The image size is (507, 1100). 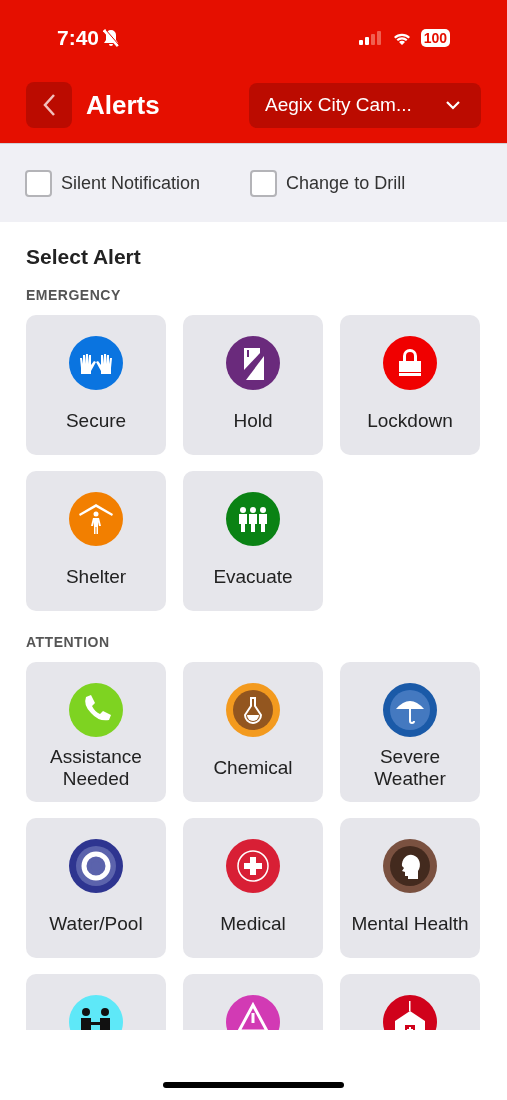 I want to click on alert-tile: Chemical, so click(x=253, y=732).